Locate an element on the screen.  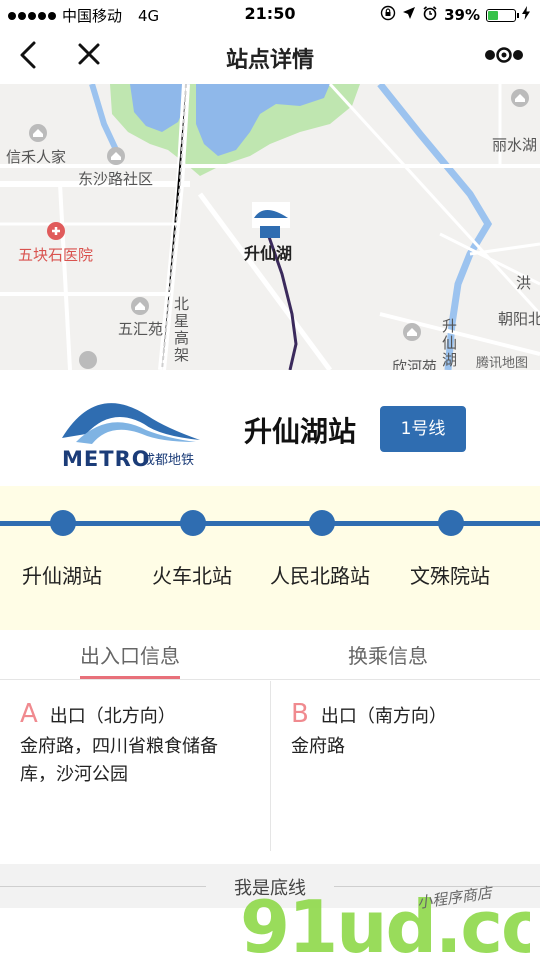
map-station-label: 升仙湖 is located at coordinates (268, 253).